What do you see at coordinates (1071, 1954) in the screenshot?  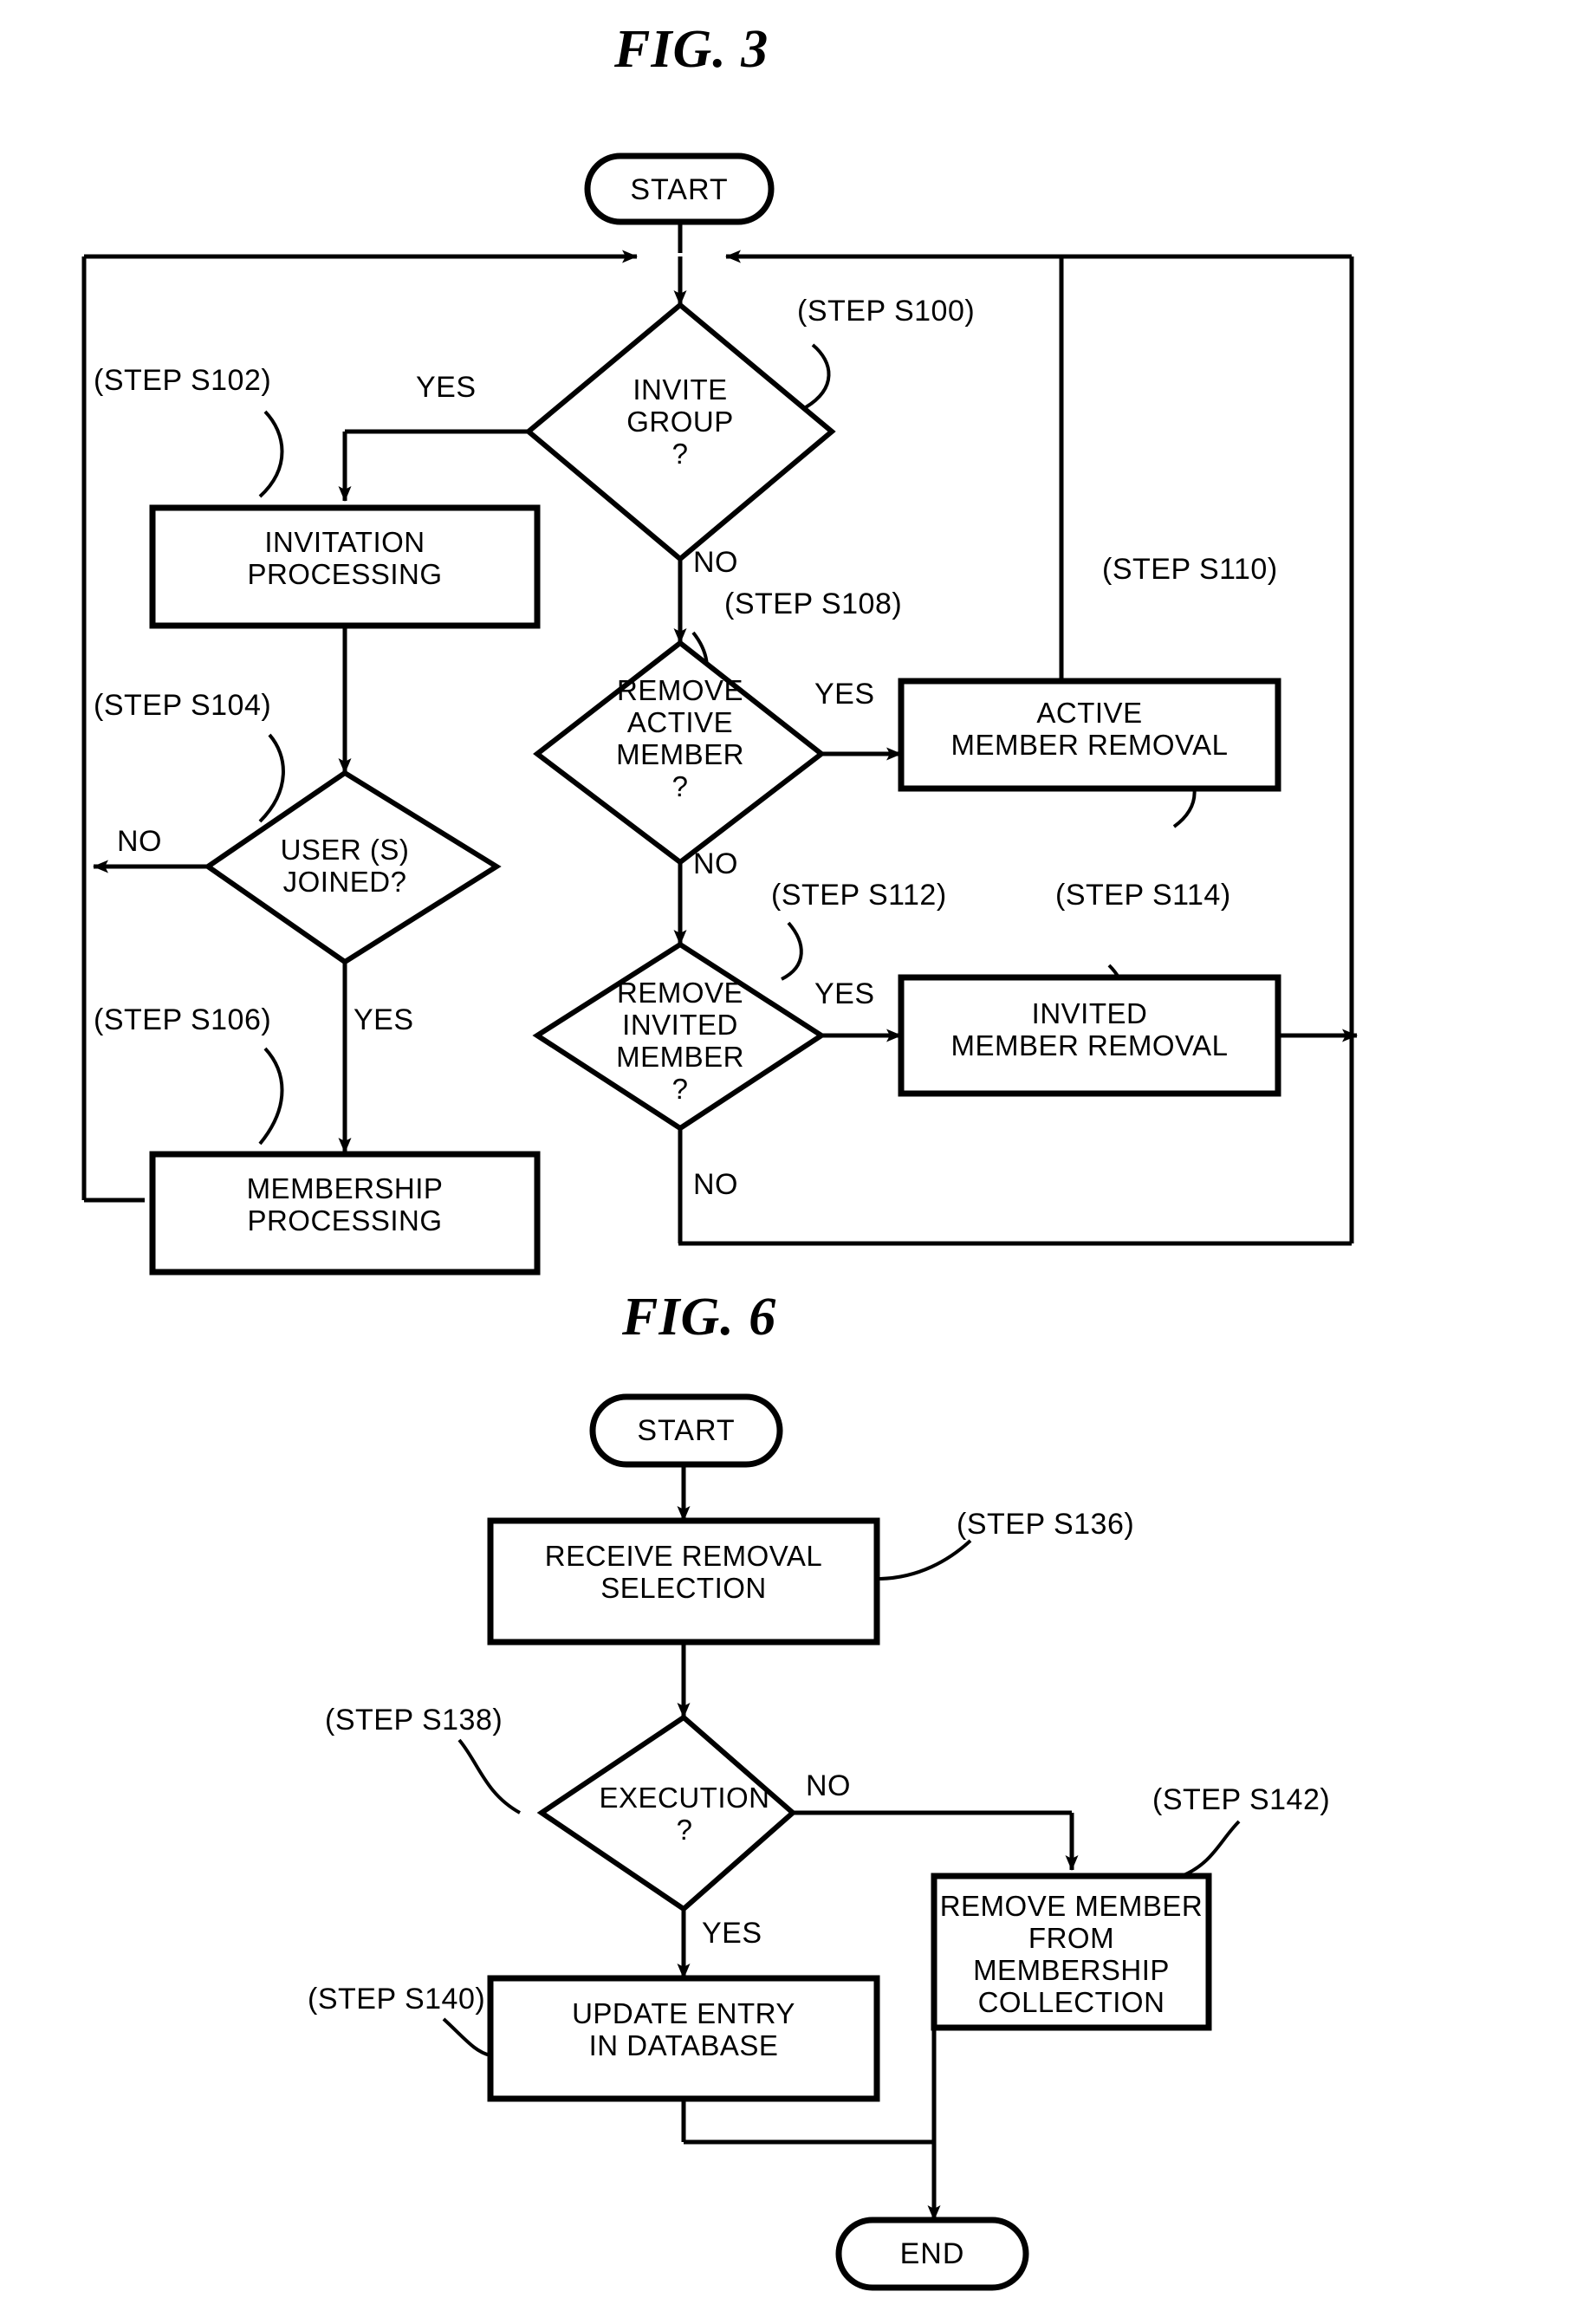 I see `fig6-process-s142-label: REMOVE MEMBER FROM MEMBERSHIP COLLECTION` at bounding box center [1071, 1954].